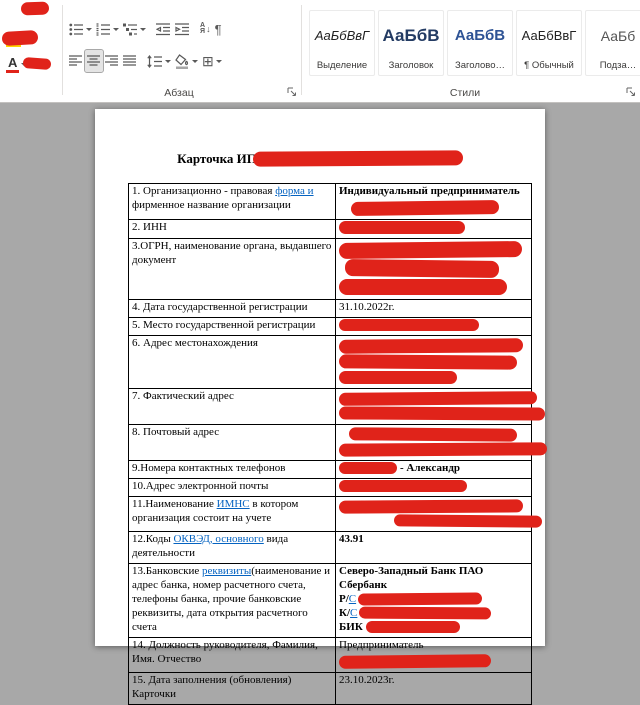 Image resolution: width=640 pixels, height=705 pixels. I want to click on table-row: 5. Место государственной регистрации, so click(330, 326).